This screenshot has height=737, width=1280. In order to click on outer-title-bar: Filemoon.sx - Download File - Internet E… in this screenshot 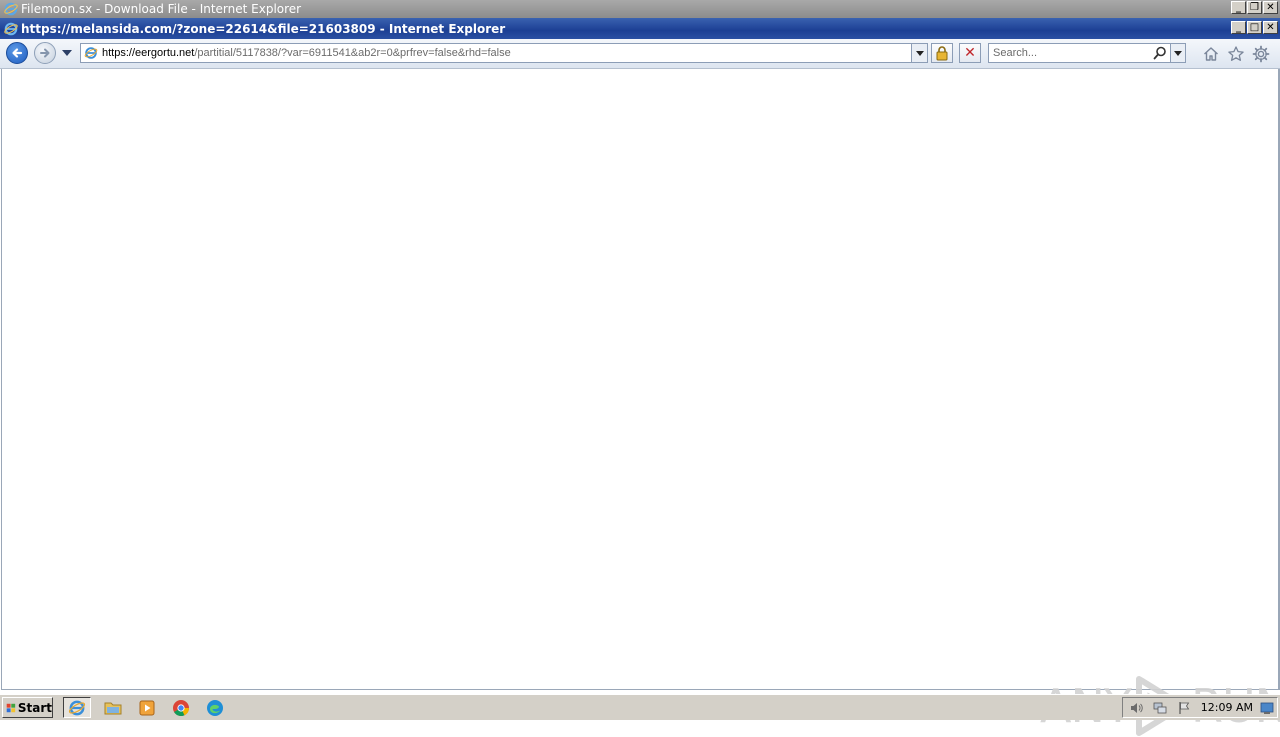, I will do `click(640, 9)`.